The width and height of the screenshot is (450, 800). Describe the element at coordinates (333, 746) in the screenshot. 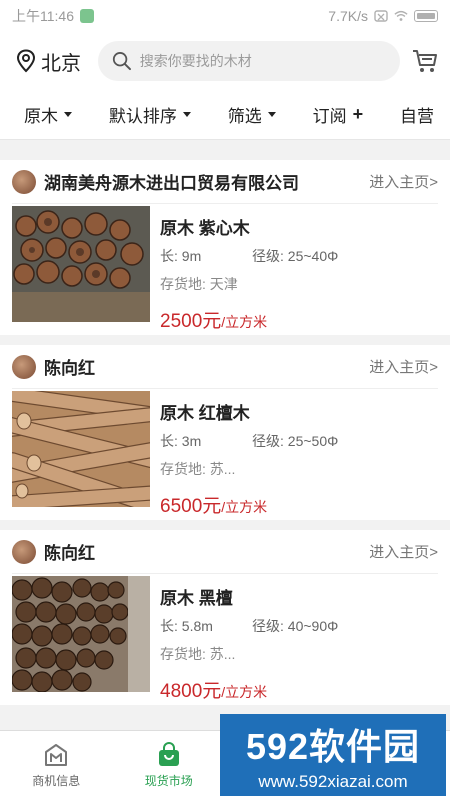

I see `watermark-brand: 592软件园` at that location.